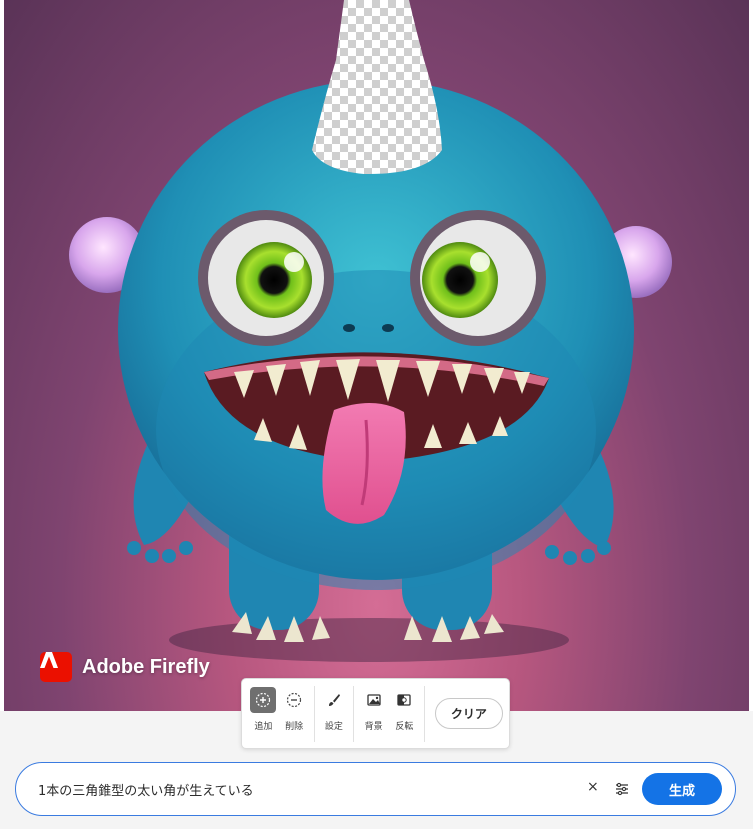  Describe the element at coordinates (334, 714) in the screenshot. I see `tool-settings: 設定` at that location.